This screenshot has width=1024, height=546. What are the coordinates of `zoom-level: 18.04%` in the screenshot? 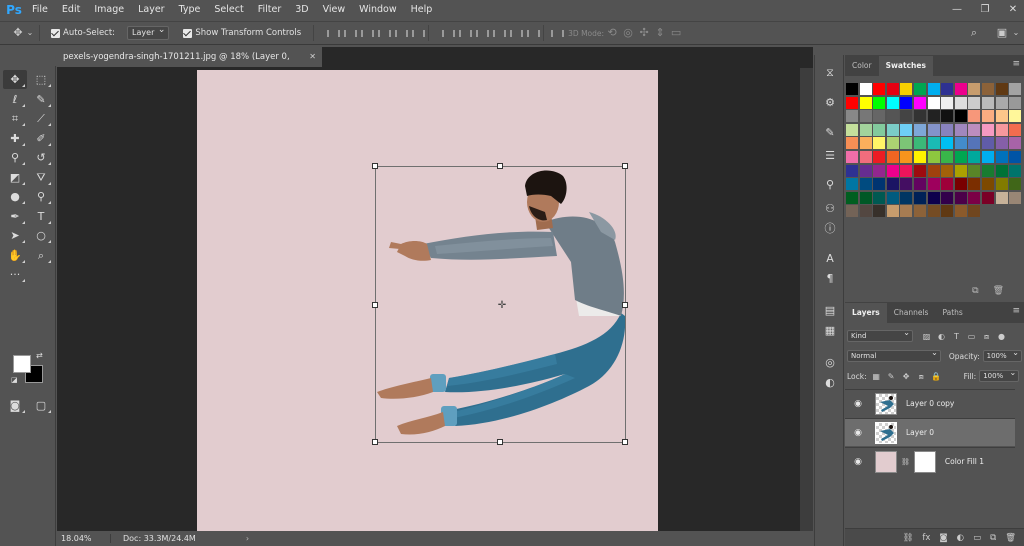 It's located at (84, 538).